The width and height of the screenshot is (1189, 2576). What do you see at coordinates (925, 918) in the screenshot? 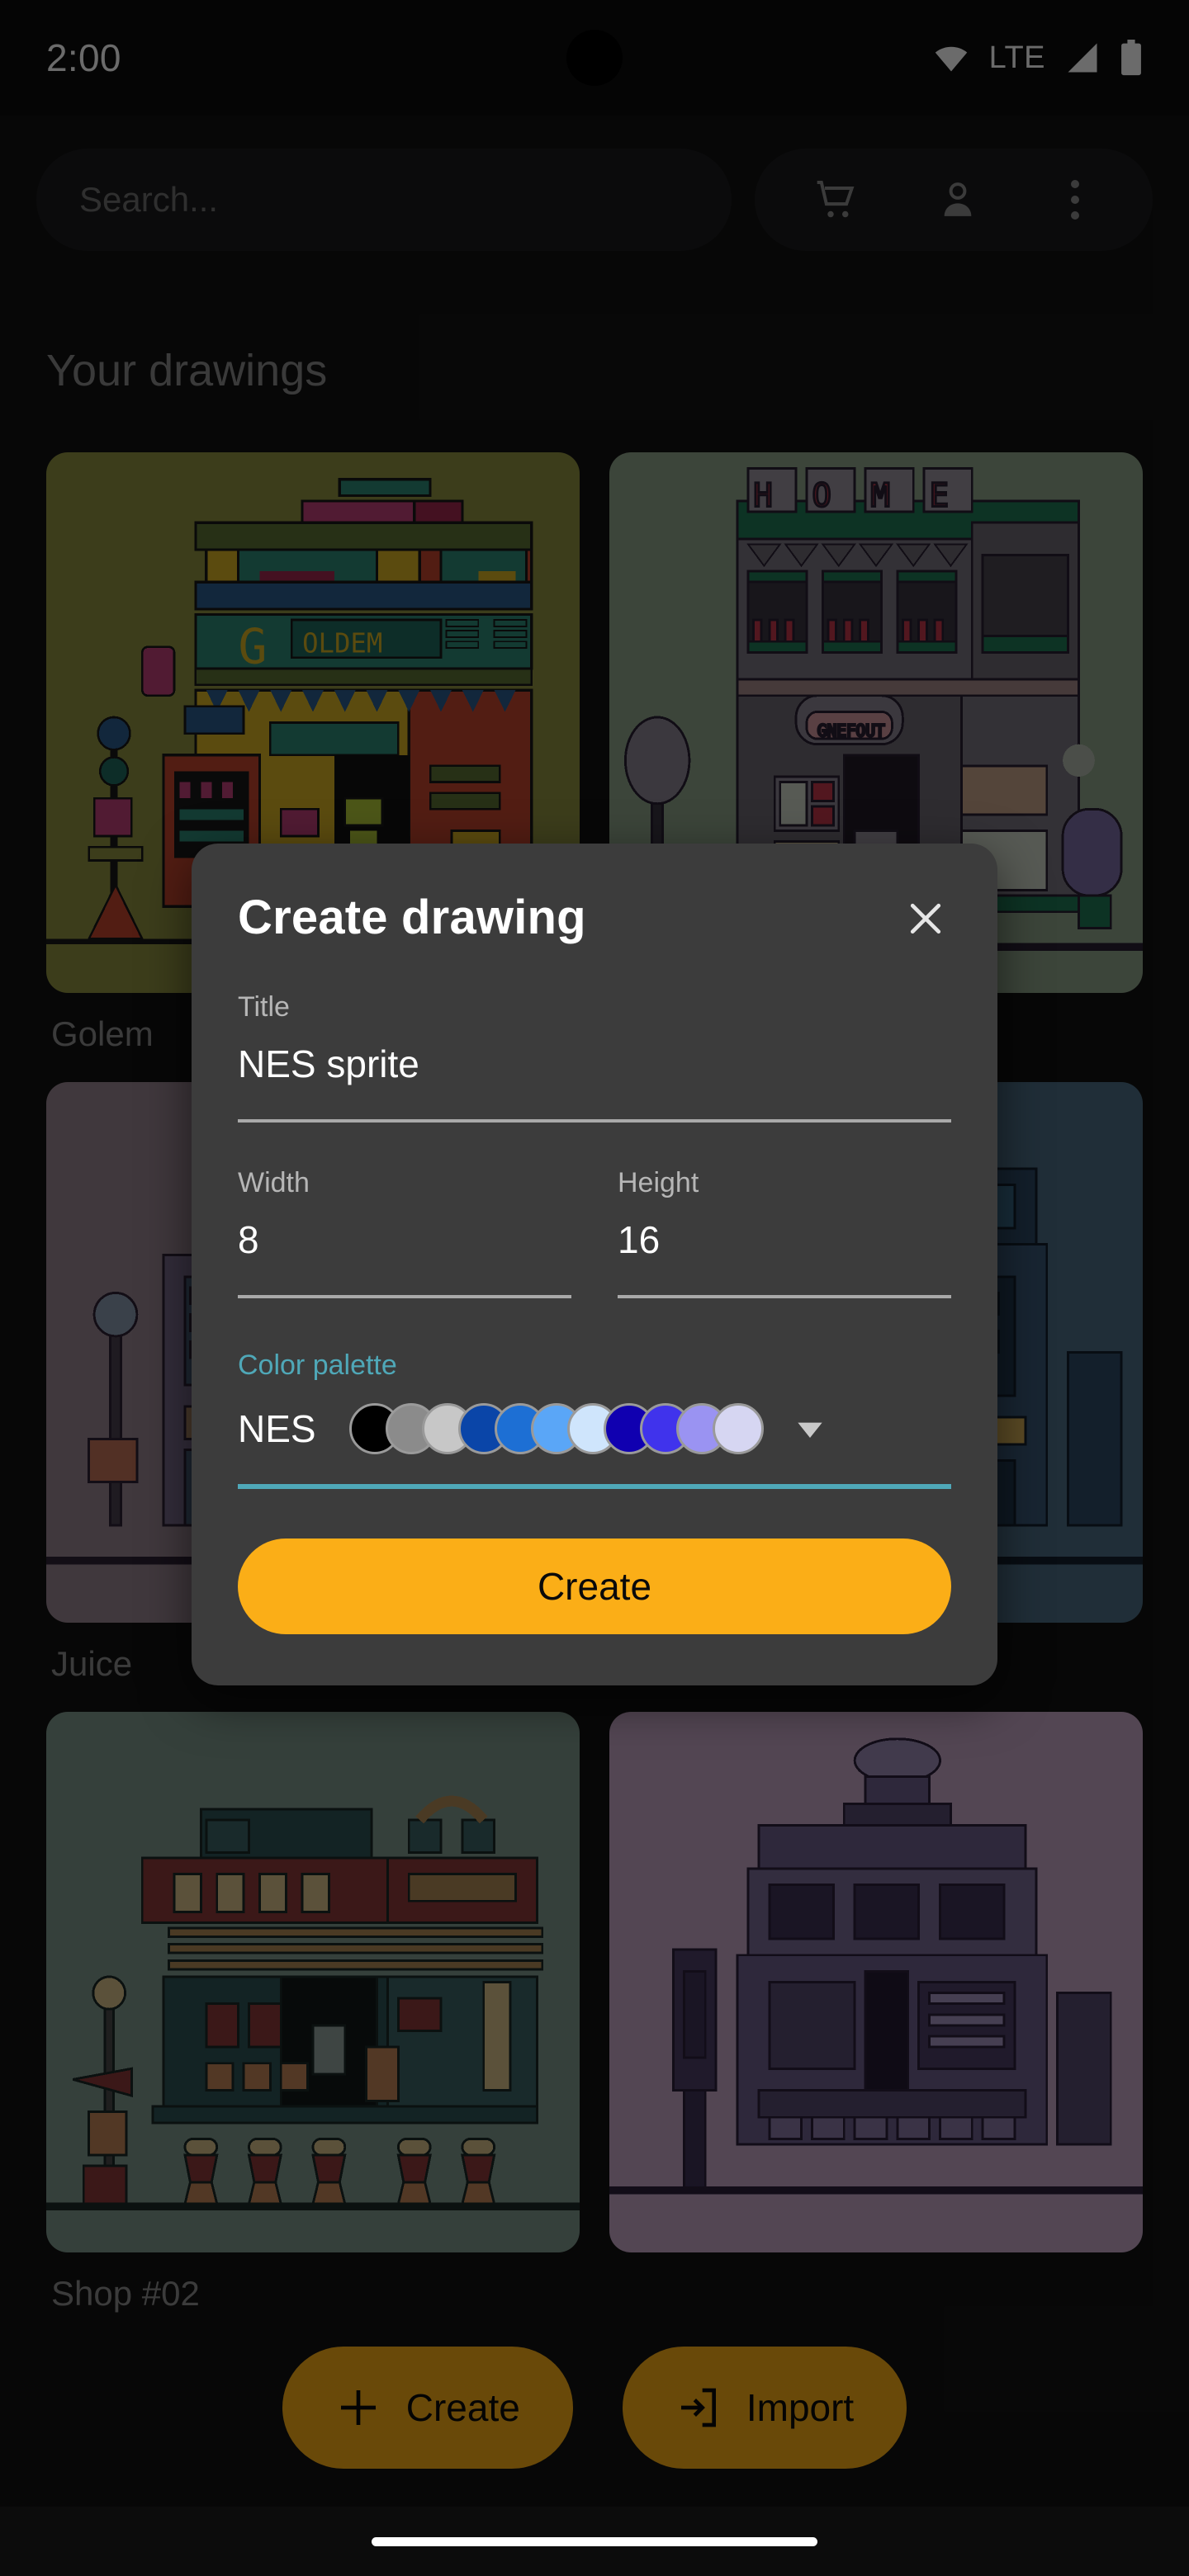
I see `close-icon` at bounding box center [925, 918].